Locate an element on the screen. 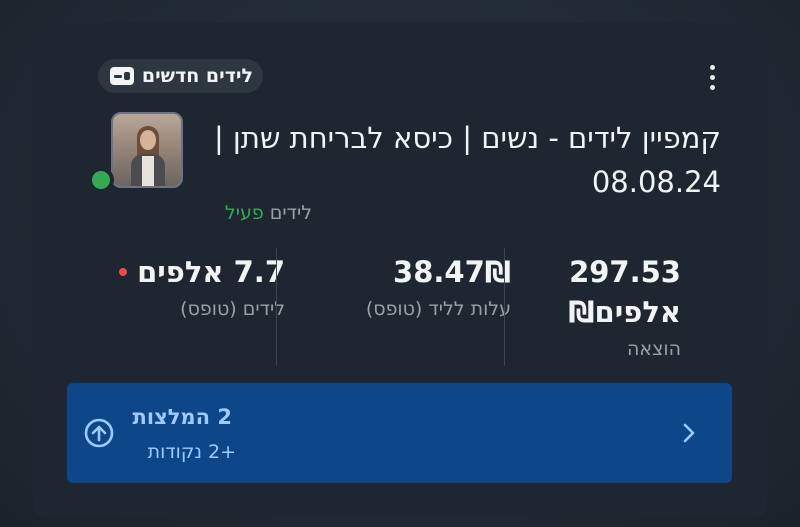 The image size is (800, 527). metric-spend: 297.53 אלפים₪ הוצאה is located at coordinates (606, 306).